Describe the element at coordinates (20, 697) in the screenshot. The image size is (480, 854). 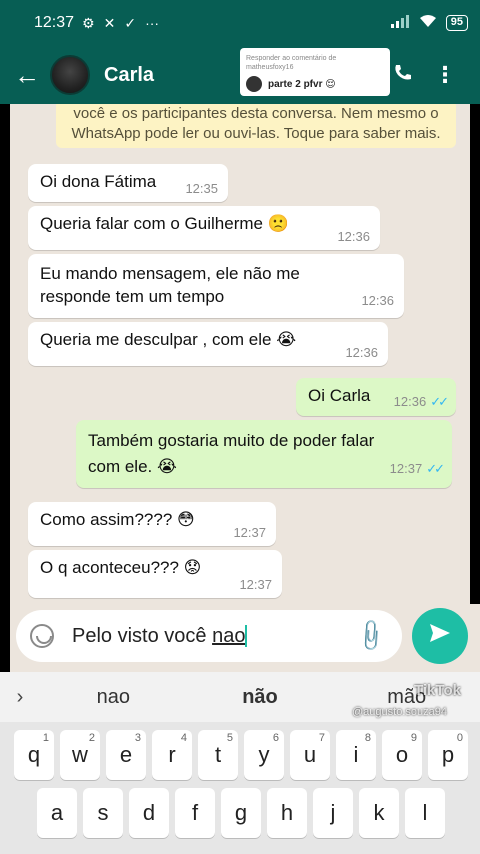
I see `chevron-right-icon: ›` at that location.